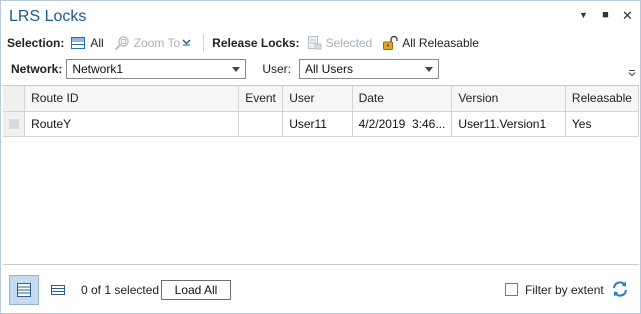 The width and height of the screenshot is (641, 314). What do you see at coordinates (329, 69) in the screenshot?
I see `user-value: All Users` at bounding box center [329, 69].